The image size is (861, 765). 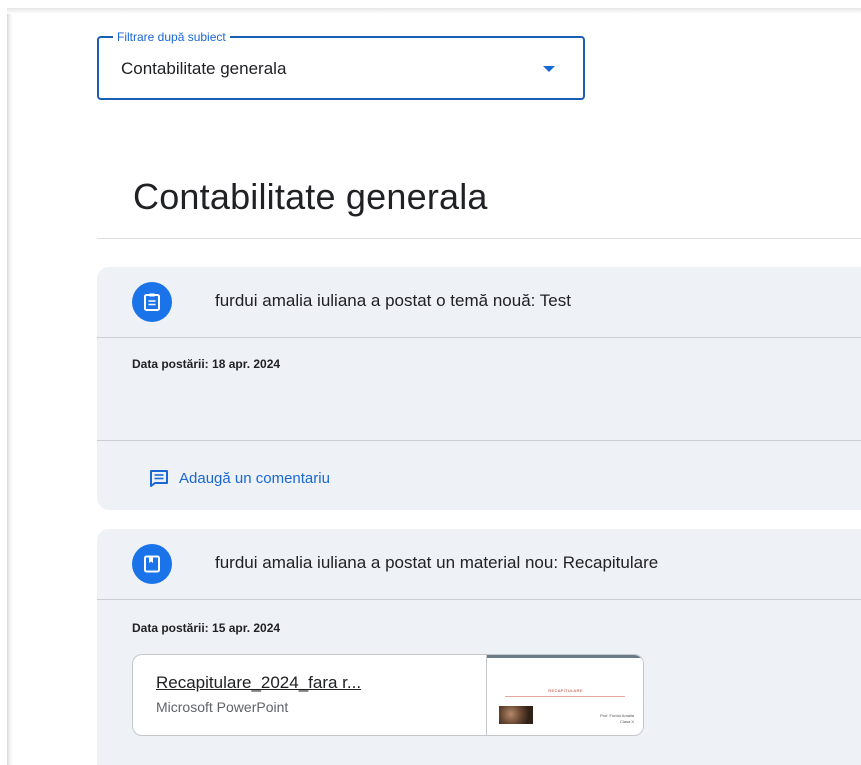 What do you see at coordinates (565, 690) in the screenshot?
I see `thumbnail-title: RECAPITULARE` at bounding box center [565, 690].